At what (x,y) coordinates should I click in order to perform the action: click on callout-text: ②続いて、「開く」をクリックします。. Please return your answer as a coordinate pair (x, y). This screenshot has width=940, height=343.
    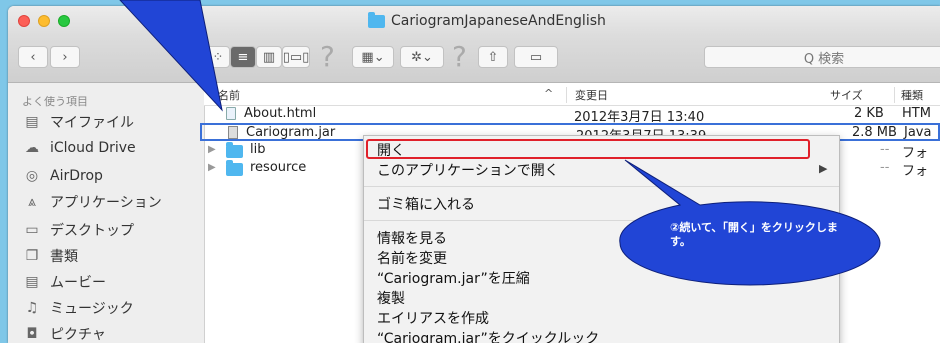
    Looking at the image, I should click on (754, 234).